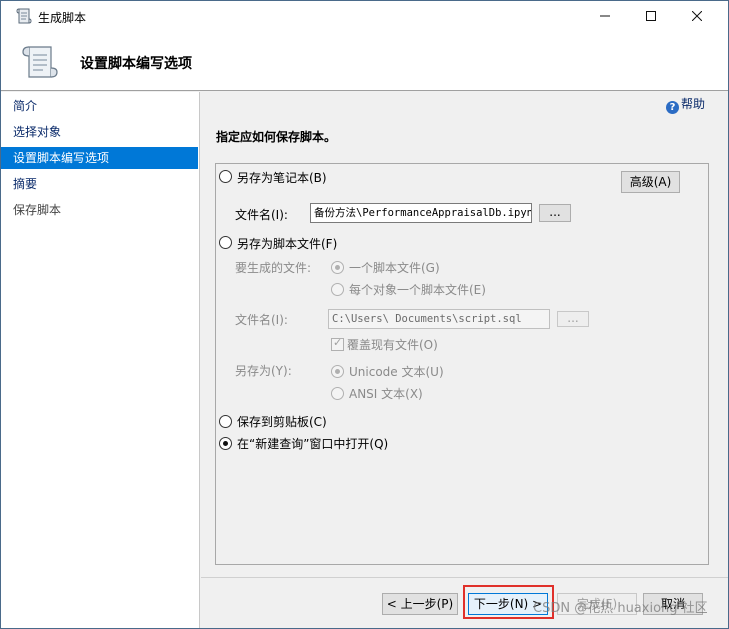  What do you see at coordinates (392, 345) in the screenshot?
I see `overwrite-label: 覆盖现有文件(O)` at bounding box center [392, 345].